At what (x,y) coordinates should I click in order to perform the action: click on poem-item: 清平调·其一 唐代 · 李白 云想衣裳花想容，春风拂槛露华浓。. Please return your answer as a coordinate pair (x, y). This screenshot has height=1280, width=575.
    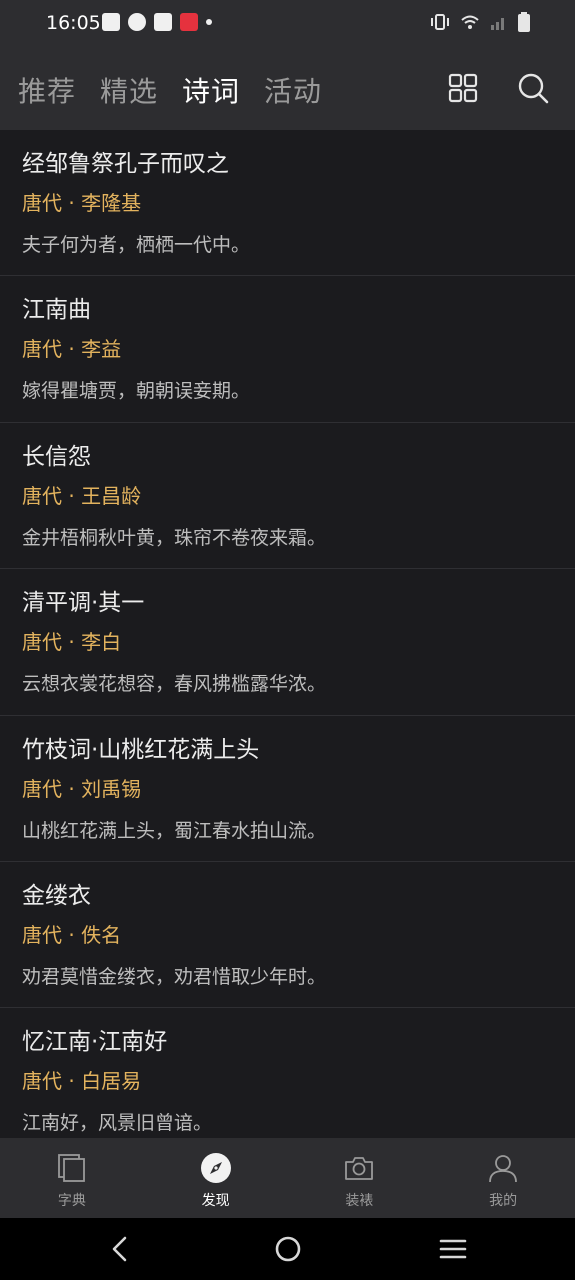
    Looking at the image, I should click on (287, 642).